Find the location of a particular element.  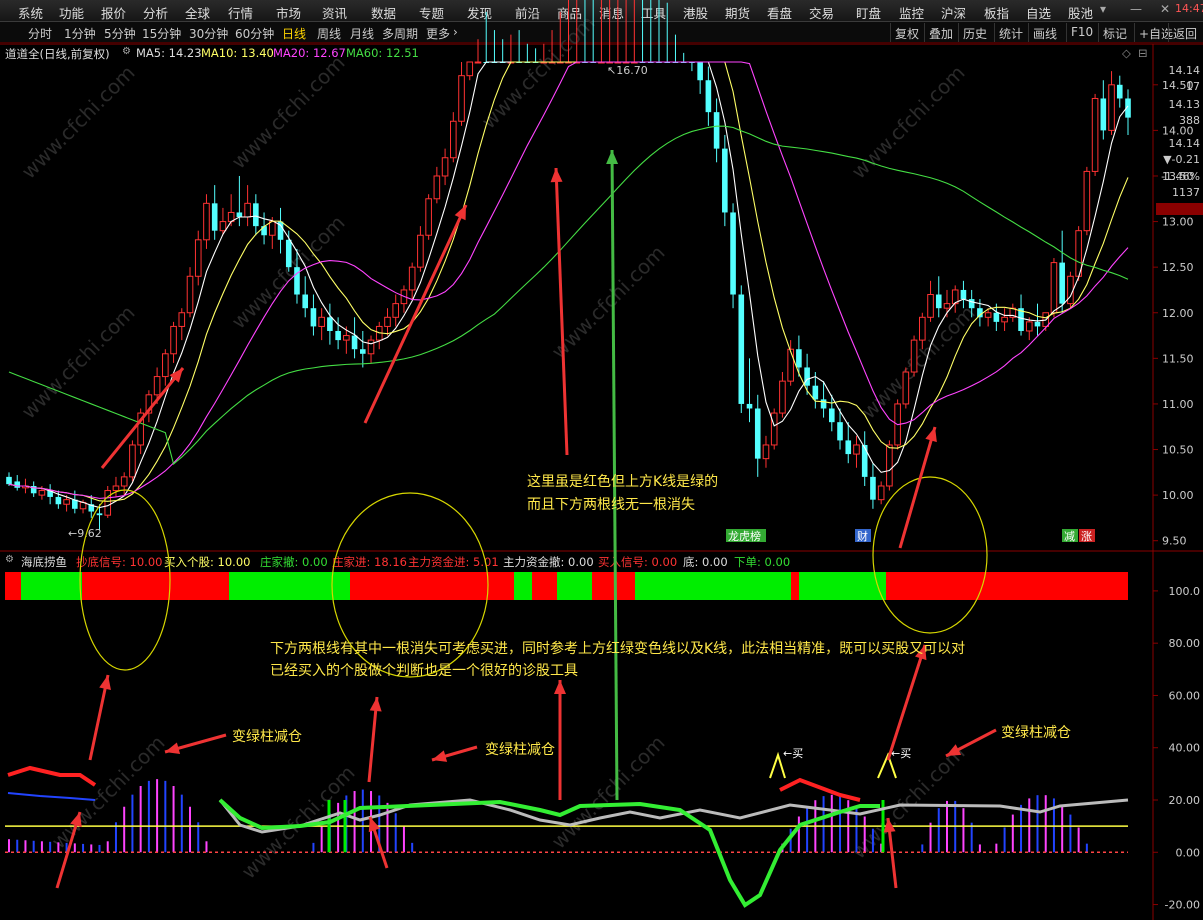

menu-item: 数据 is located at coordinates (383, 12).